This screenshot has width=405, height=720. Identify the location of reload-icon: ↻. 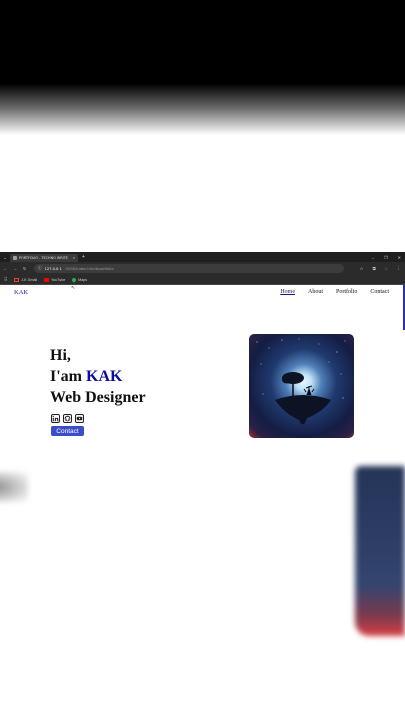
(24, 268).